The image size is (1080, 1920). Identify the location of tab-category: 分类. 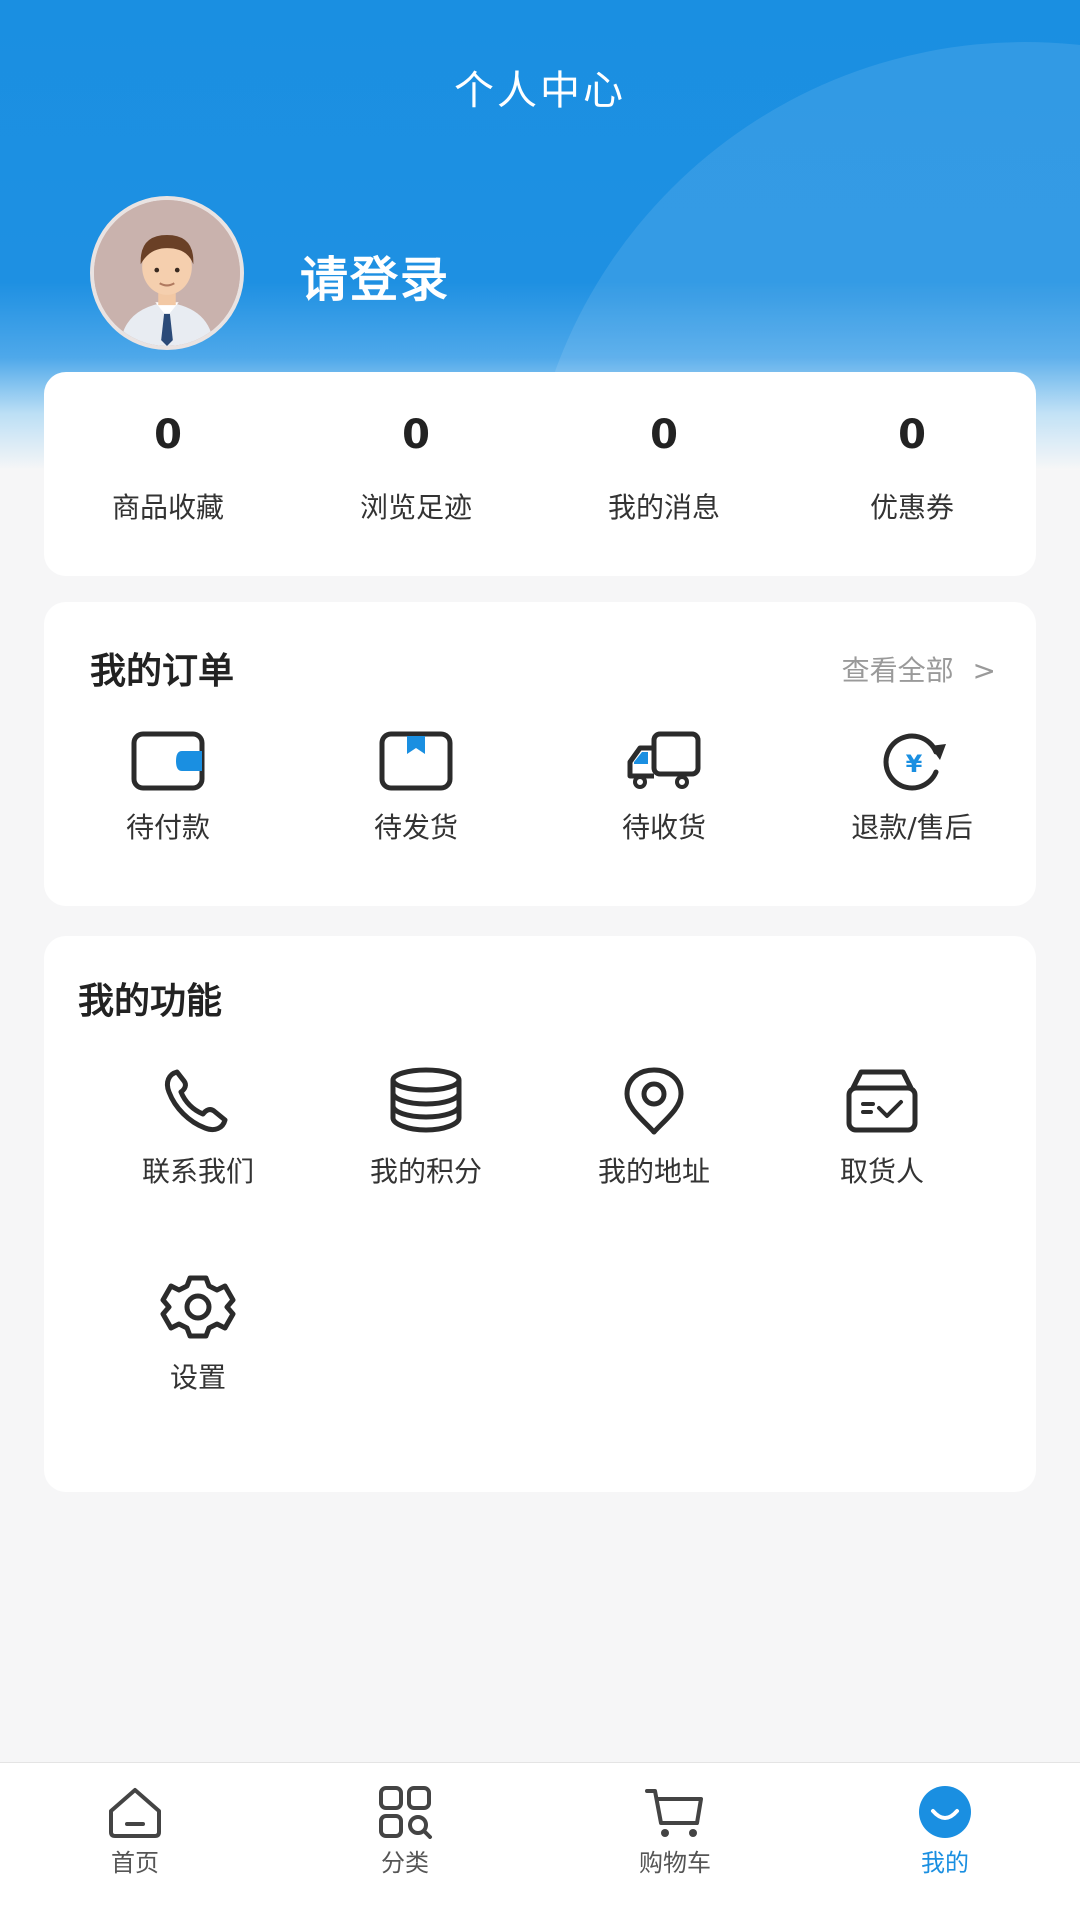
(405, 1841).